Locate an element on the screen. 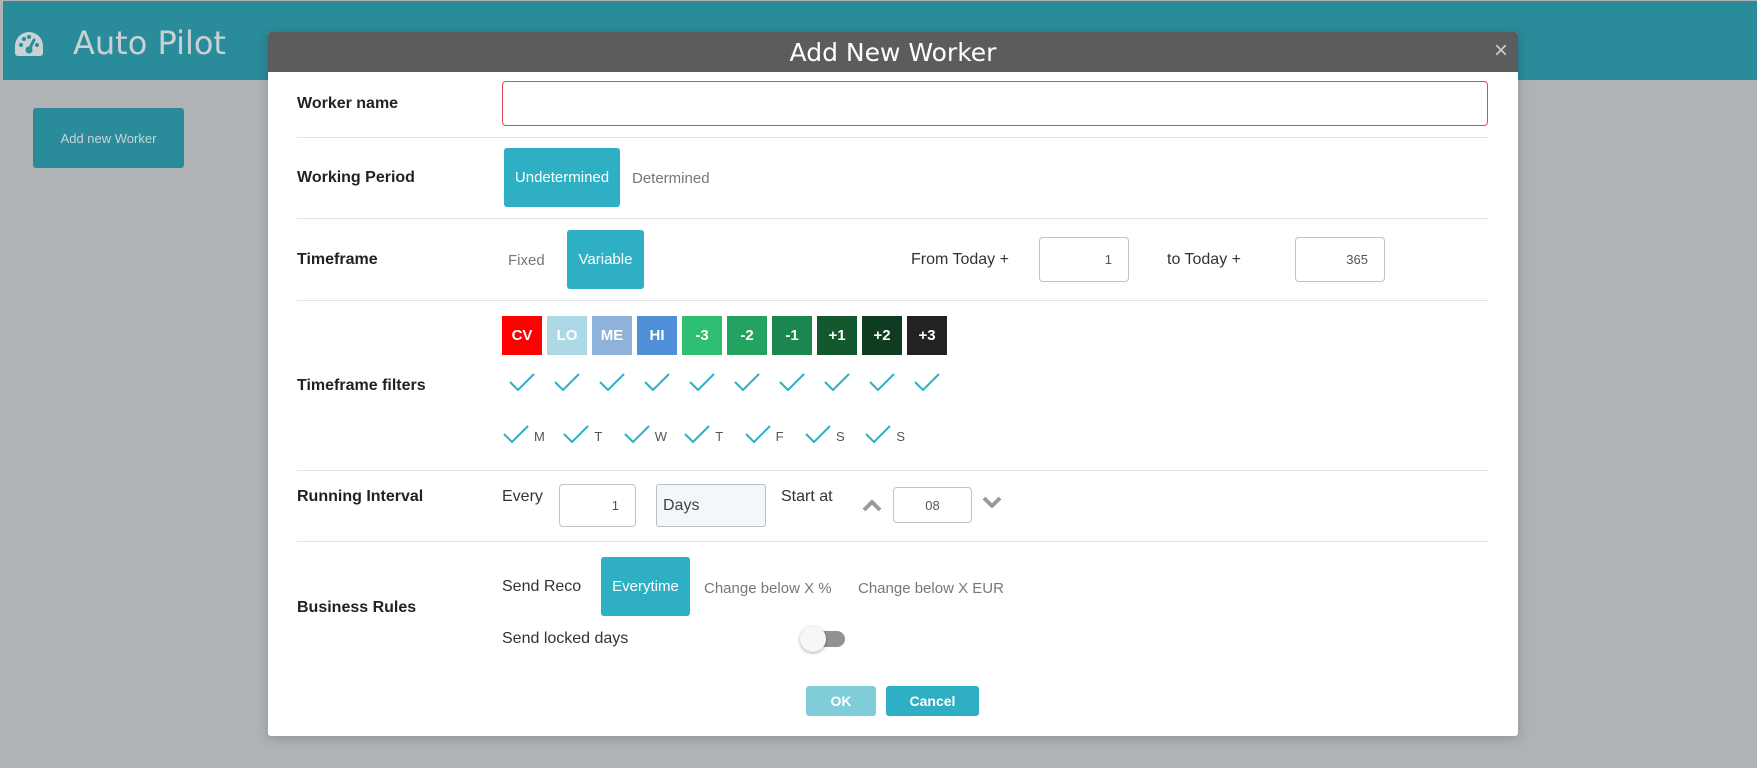  send-reco-change-percent-button: Change below X % is located at coordinates (769, 588).